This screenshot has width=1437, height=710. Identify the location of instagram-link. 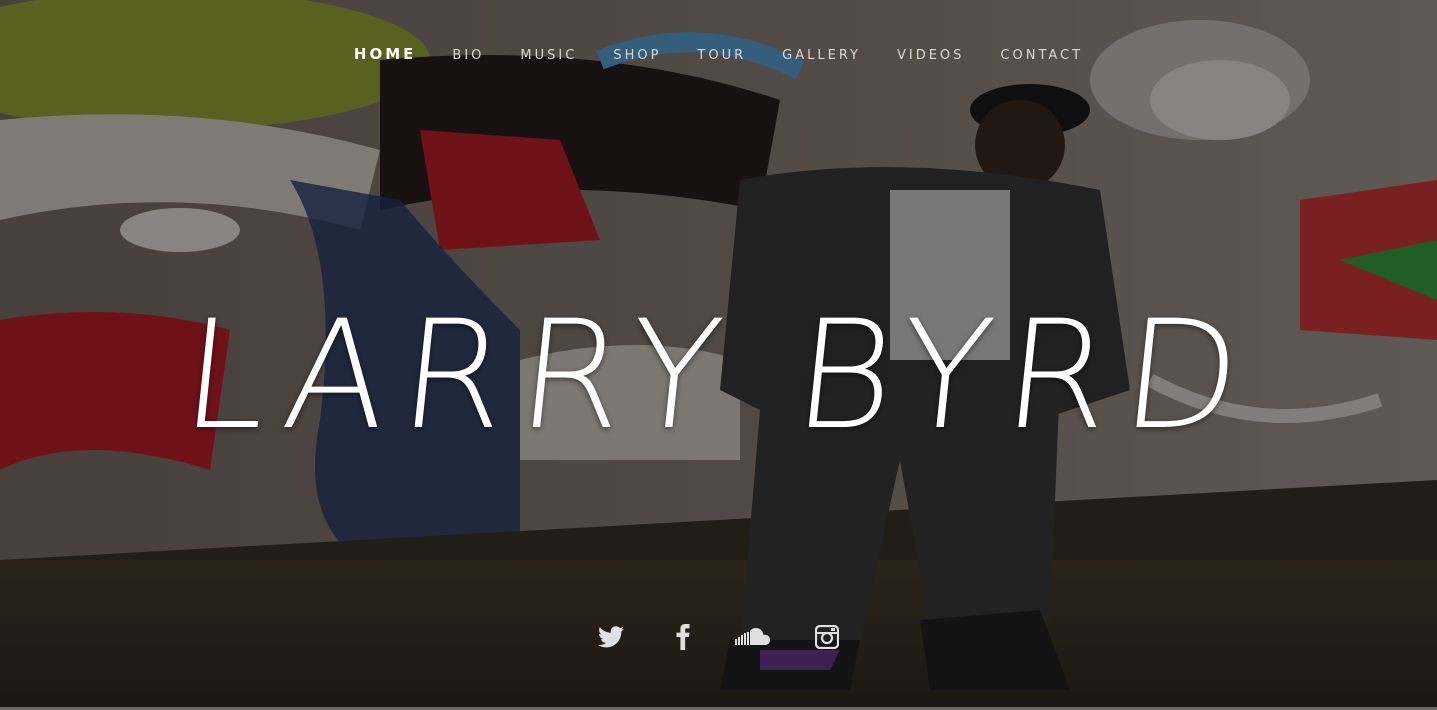
(827, 637).